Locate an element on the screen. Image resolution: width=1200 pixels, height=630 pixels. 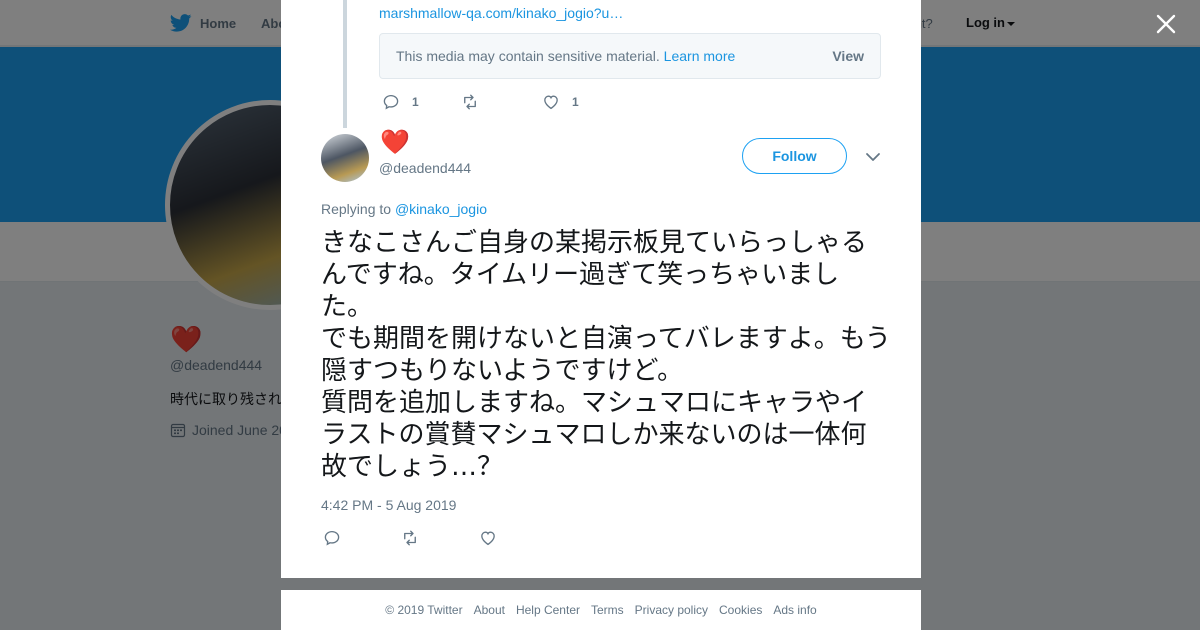
like-count: 1 is located at coordinates (575, 102).